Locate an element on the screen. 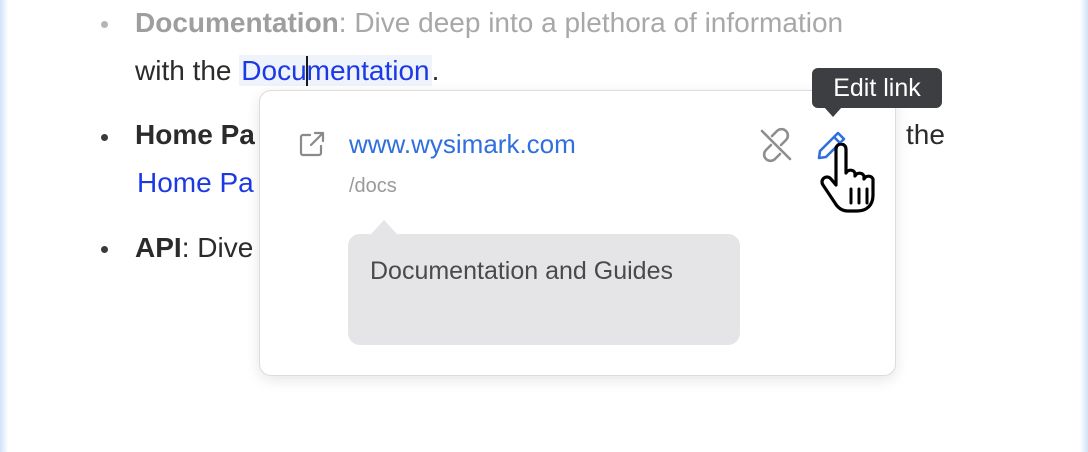  list-item: API: Dive is located at coordinates (194, 248).